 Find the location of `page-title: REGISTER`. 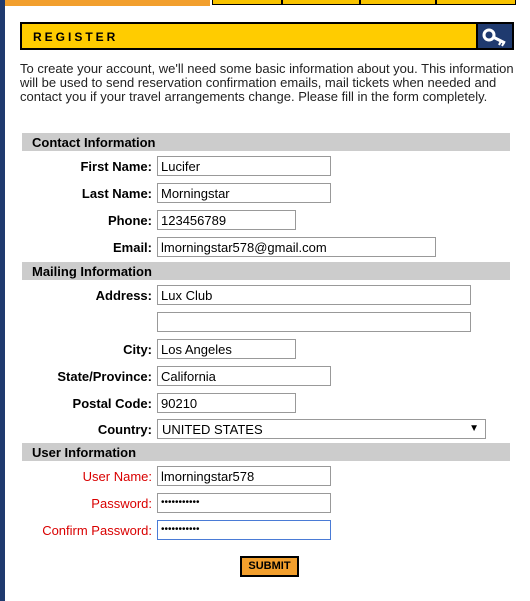

page-title: REGISTER is located at coordinates (76, 37).